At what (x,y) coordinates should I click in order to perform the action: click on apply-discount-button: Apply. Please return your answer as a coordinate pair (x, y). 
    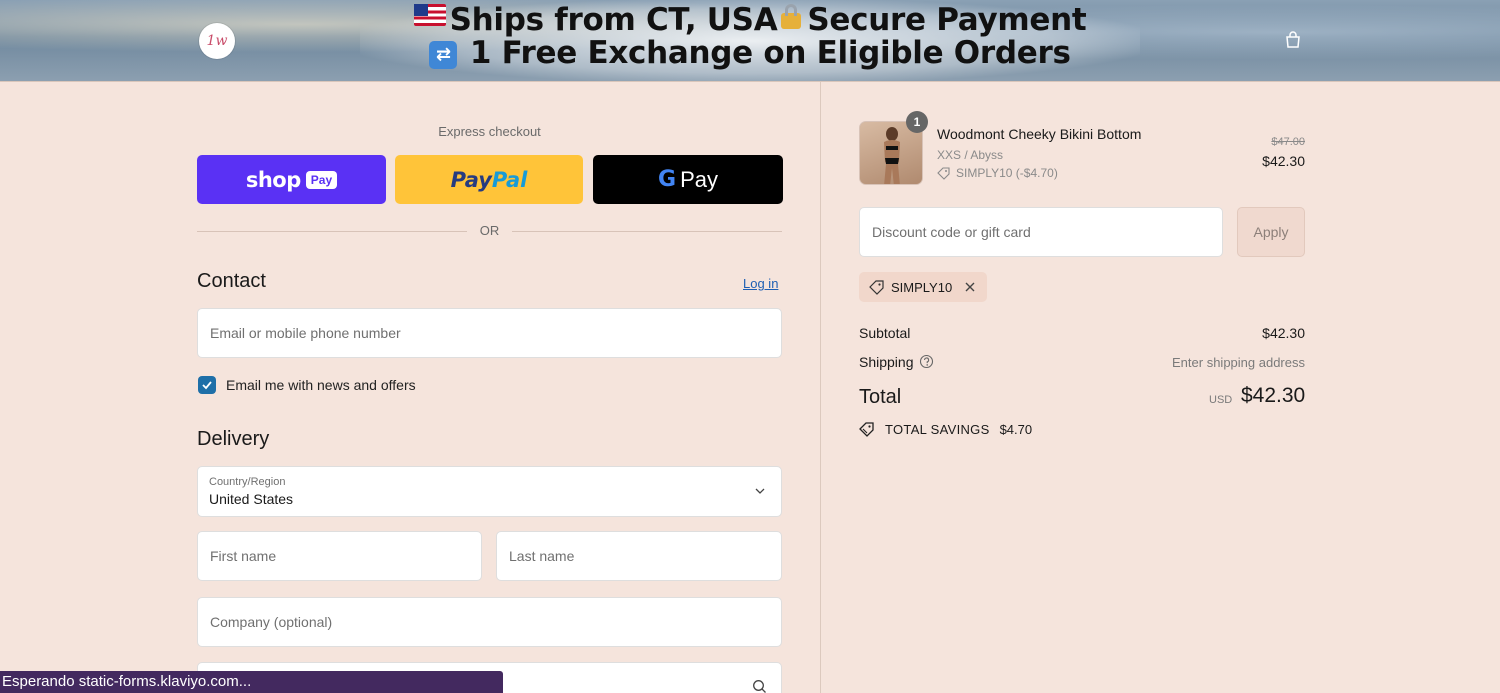
    Looking at the image, I should click on (1271, 232).